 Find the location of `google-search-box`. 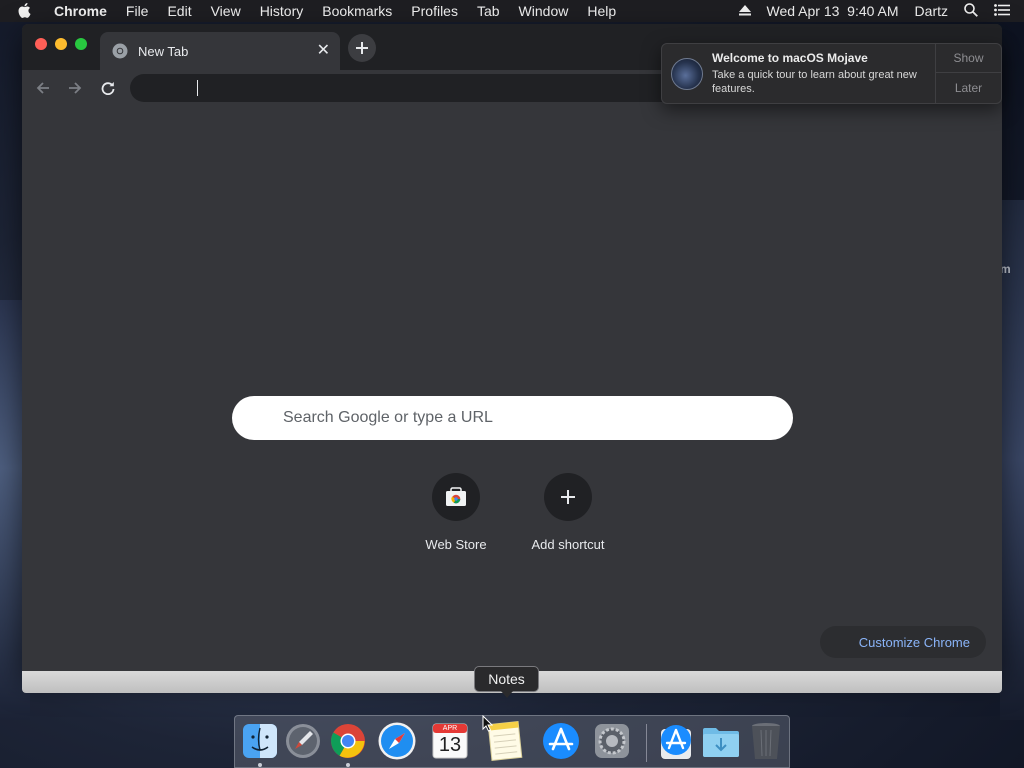

google-search-box is located at coordinates (512, 418).